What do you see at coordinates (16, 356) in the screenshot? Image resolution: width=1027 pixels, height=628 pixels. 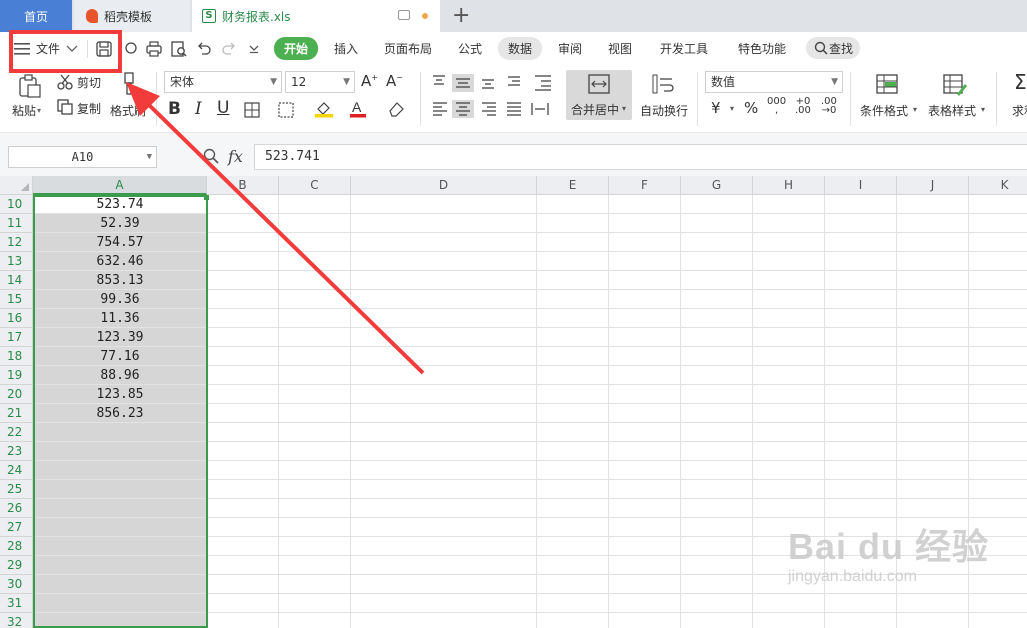 I see `row-header: 18` at bounding box center [16, 356].